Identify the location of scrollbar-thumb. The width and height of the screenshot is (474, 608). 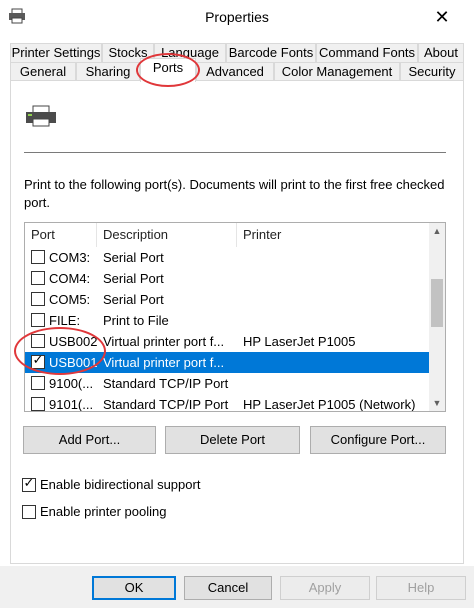
(437, 303).